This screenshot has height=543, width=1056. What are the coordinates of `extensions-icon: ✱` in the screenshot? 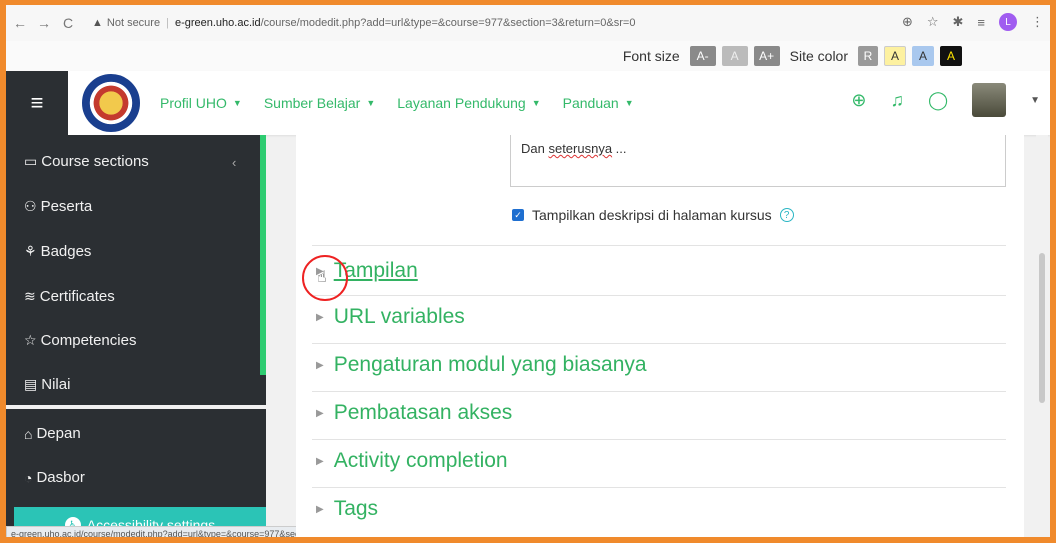 It's located at (958, 22).